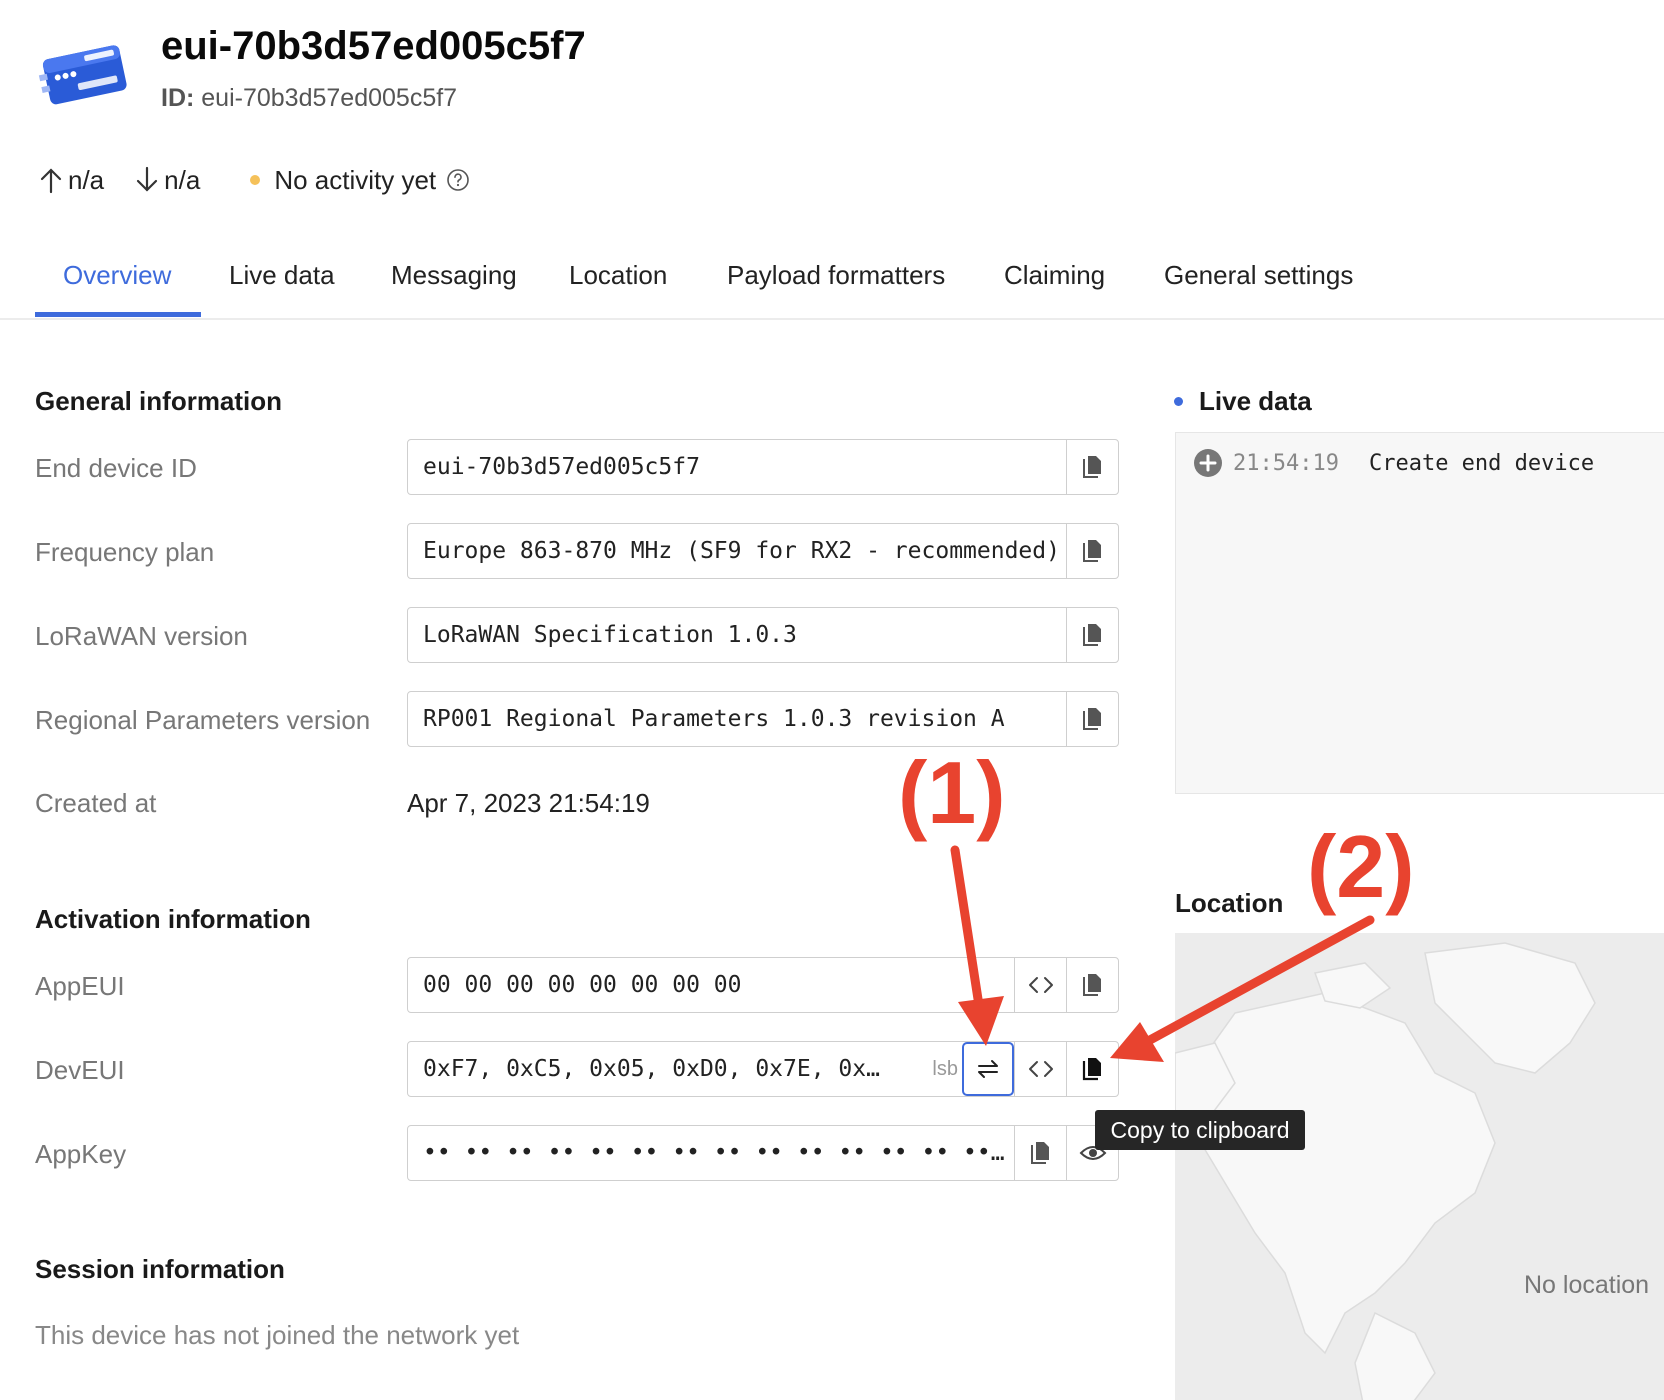 The image size is (1664, 1400). I want to click on end-device-id-value: eui-70b3d57ed005c5f7, so click(561, 467).